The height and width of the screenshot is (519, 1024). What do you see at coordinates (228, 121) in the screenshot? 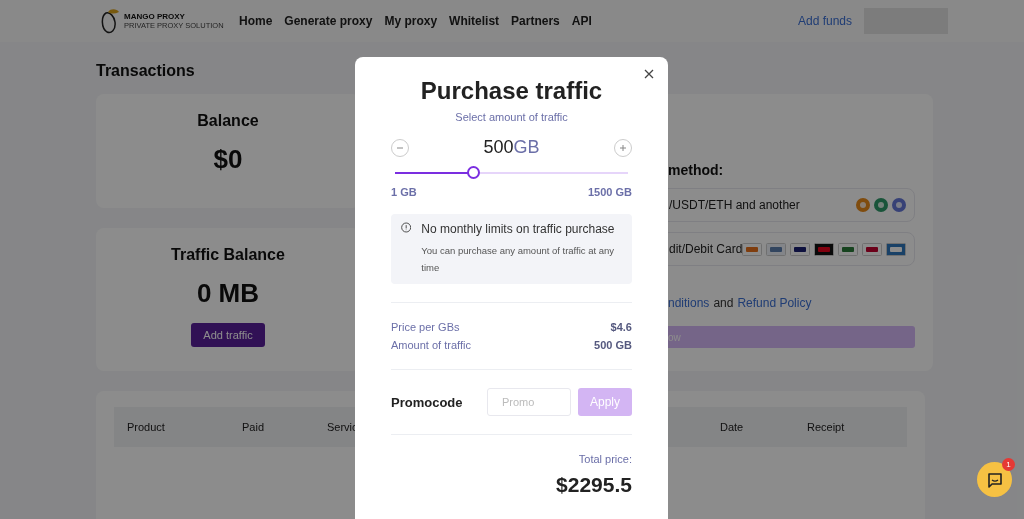
I see `card-title: Balance` at bounding box center [228, 121].